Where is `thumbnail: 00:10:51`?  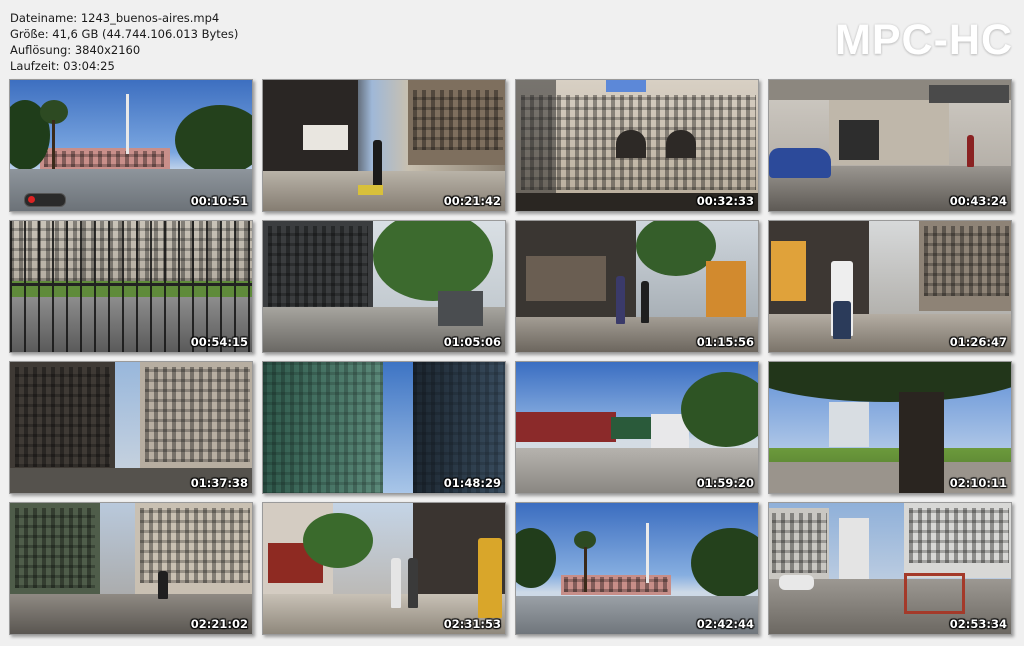
thumbnail: 00:10:51 is located at coordinates (131, 145).